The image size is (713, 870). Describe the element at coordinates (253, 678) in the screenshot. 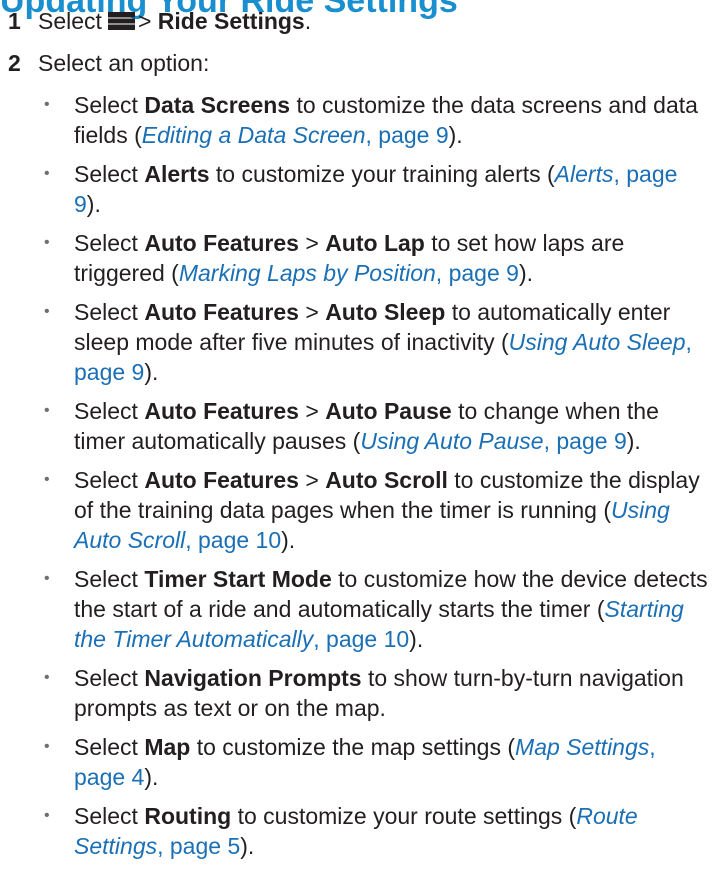

I see `option-name: Navigation Prompts` at that location.